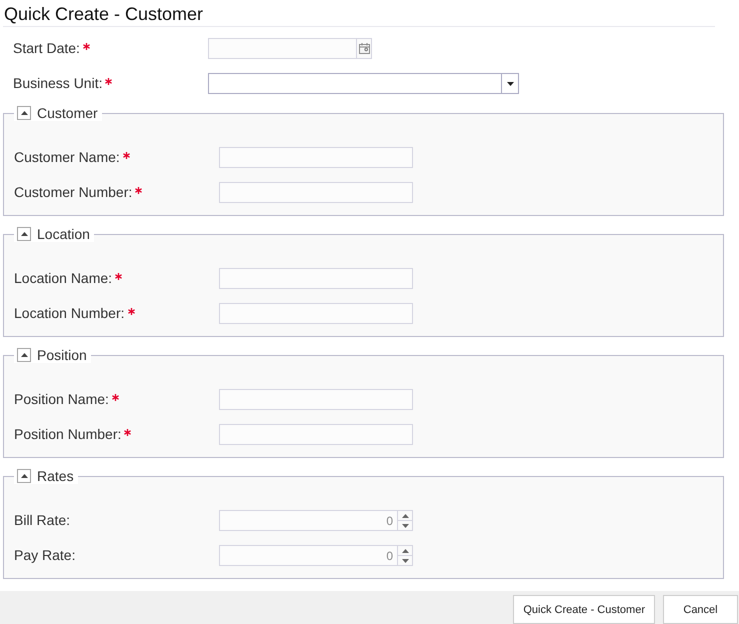  I want to click on field-label: Customer Number:, so click(73, 192).